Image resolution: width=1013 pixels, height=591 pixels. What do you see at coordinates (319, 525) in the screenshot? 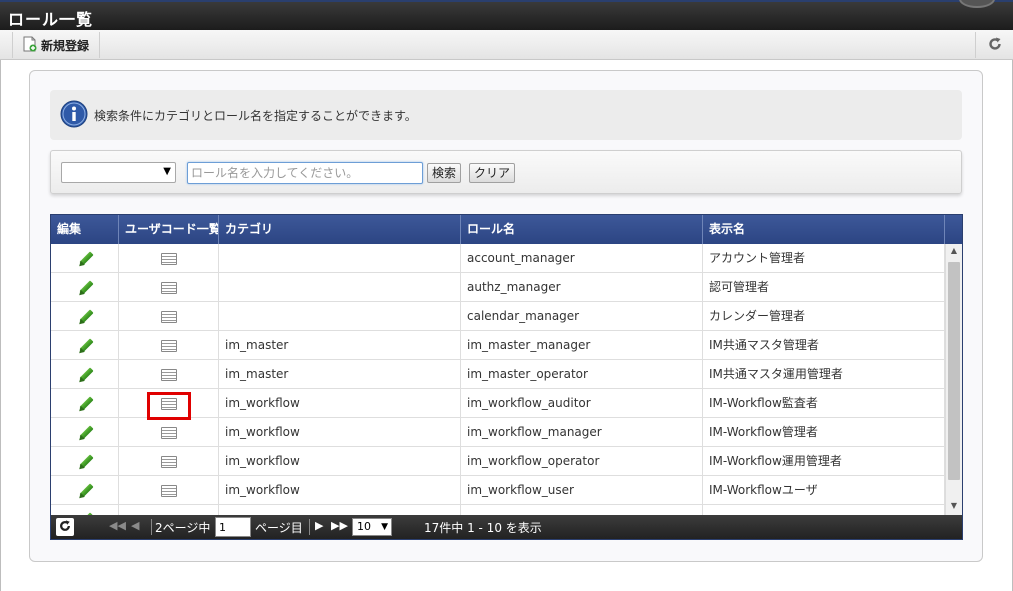
I see `next-page-icon: ▶` at bounding box center [319, 525].